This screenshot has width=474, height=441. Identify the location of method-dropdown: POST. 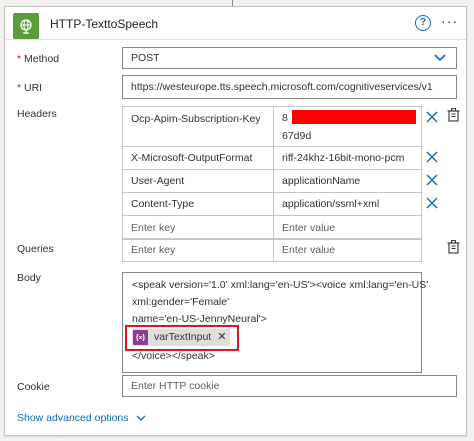
(289, 58).